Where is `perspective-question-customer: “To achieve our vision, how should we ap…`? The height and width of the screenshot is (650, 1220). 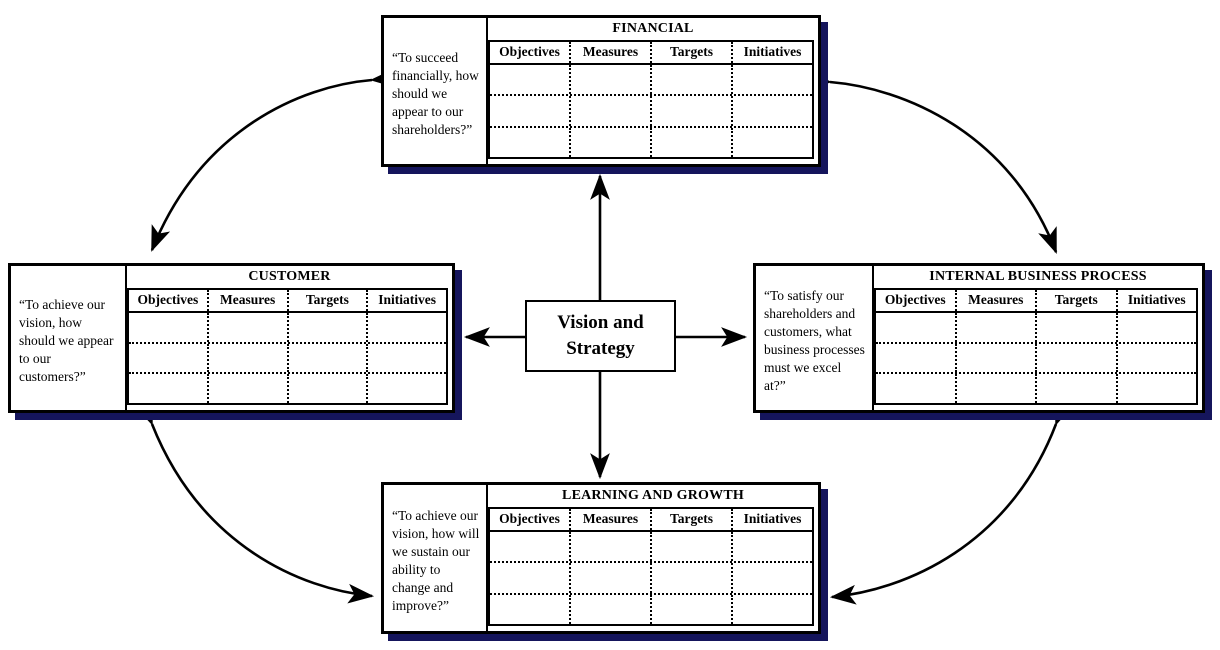
perspective-question-customer: “To achieve our vision, how should we ap… is located at coordinates (69, 338).